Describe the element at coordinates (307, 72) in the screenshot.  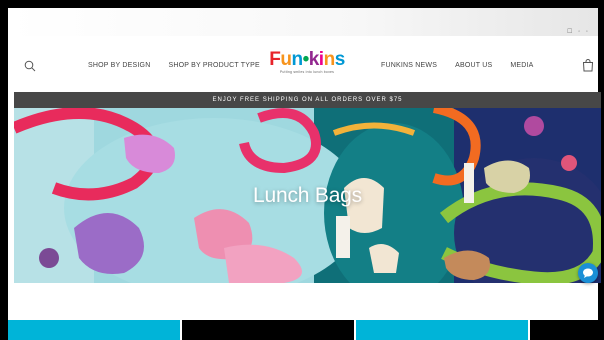
I see `logo-tagline: Putting smiles into lunch boxes` at that location.